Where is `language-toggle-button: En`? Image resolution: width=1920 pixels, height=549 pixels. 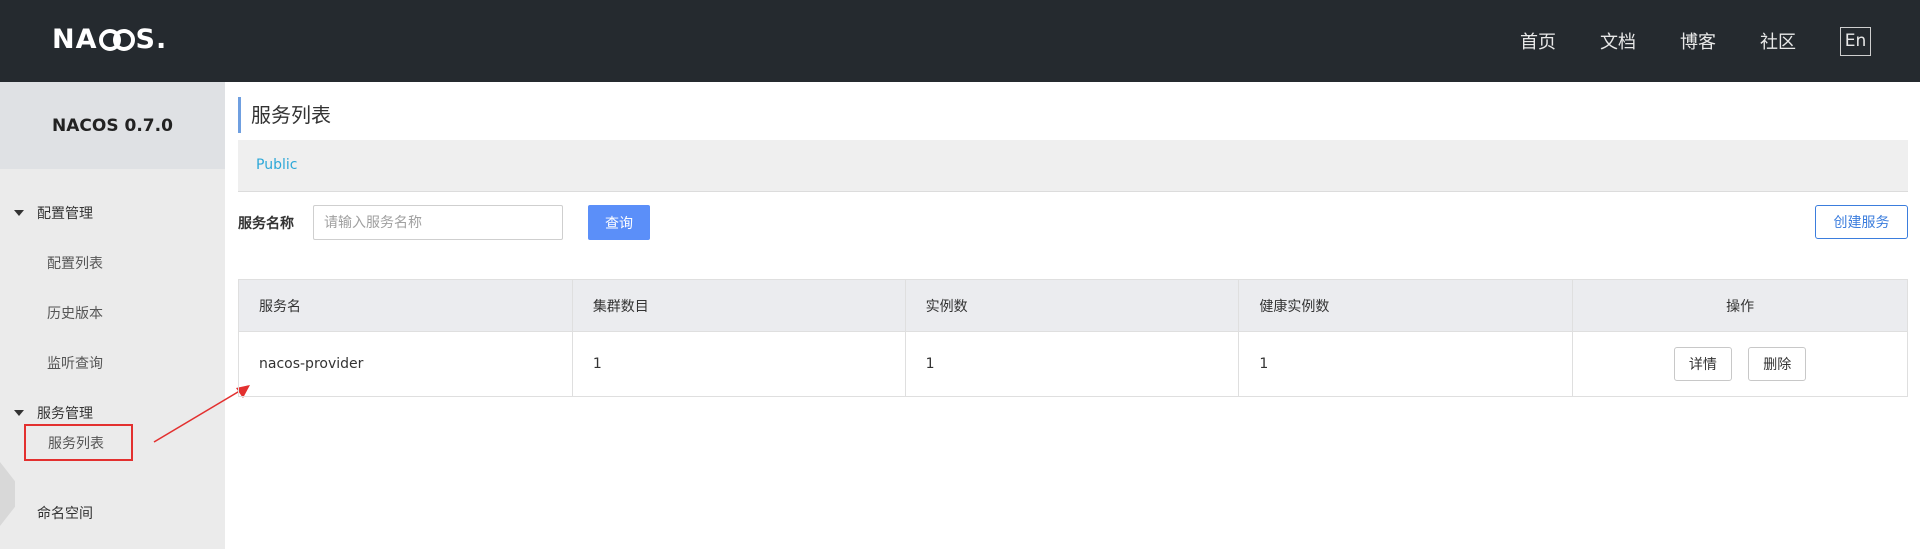 language-toggle-button: En is located at coordinates (1855, 41).